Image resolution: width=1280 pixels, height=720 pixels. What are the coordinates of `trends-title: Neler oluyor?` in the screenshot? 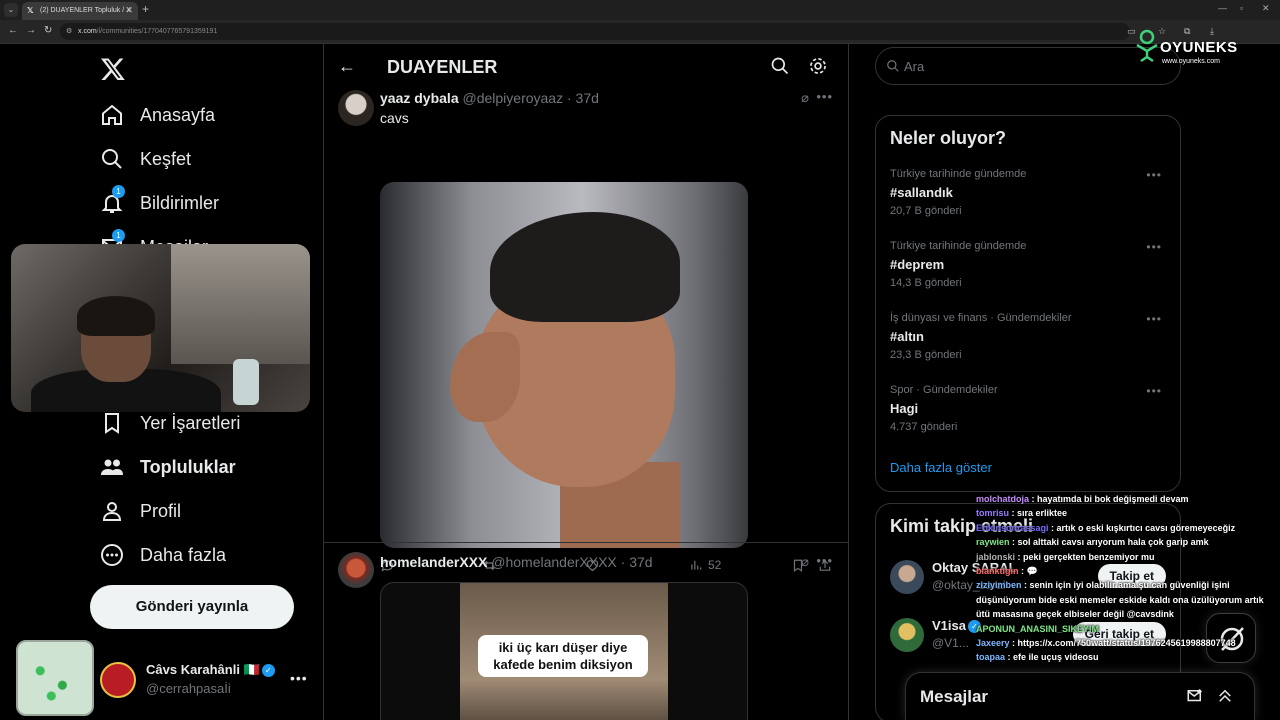 It's located at (948, 138).